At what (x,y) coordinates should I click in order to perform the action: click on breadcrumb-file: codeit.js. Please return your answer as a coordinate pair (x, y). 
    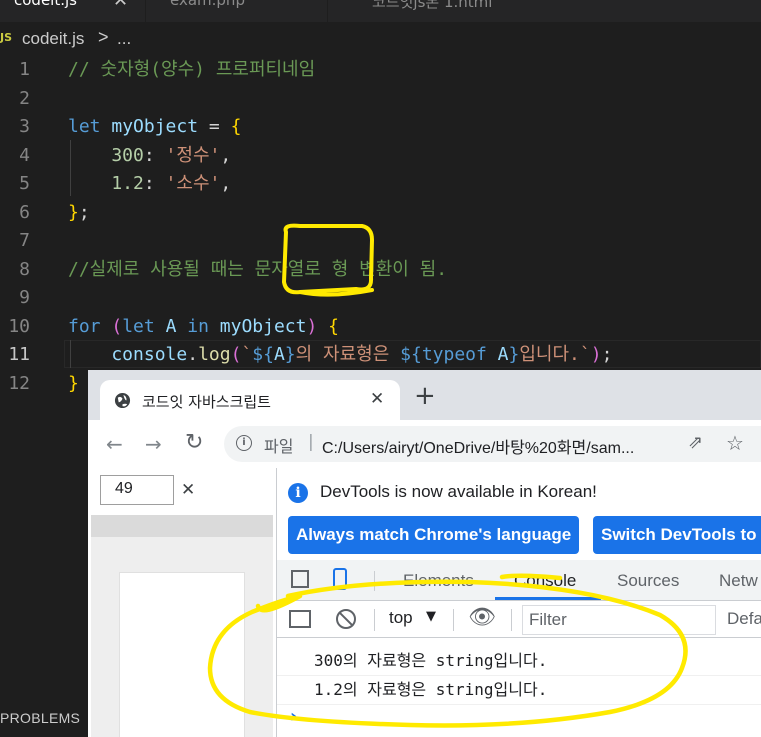
    Looking at the image, I should click on (53, 39).